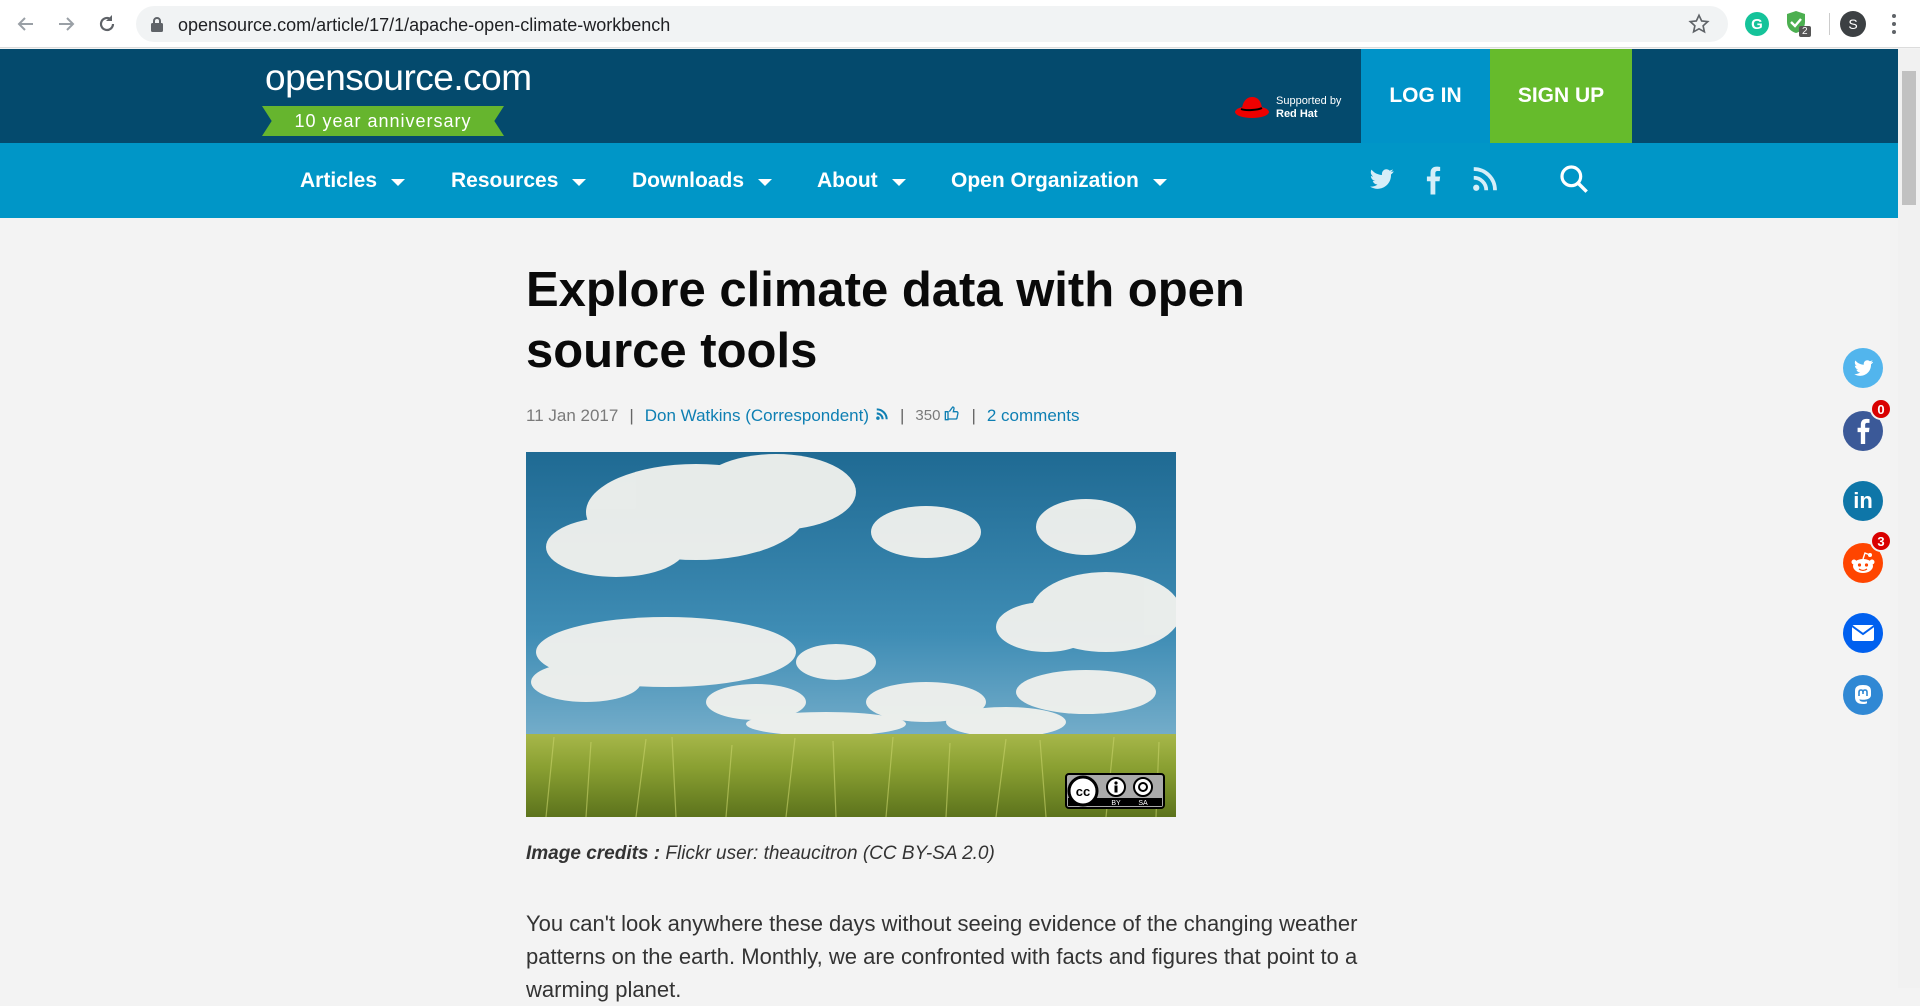 Image resolution: width=1920 pixels, height=1006 pixels. What do you see at coordinates (1309, 101) in the screenshot?
I see `supported-by-label: Supported by` at bounding box center [1309, 101].